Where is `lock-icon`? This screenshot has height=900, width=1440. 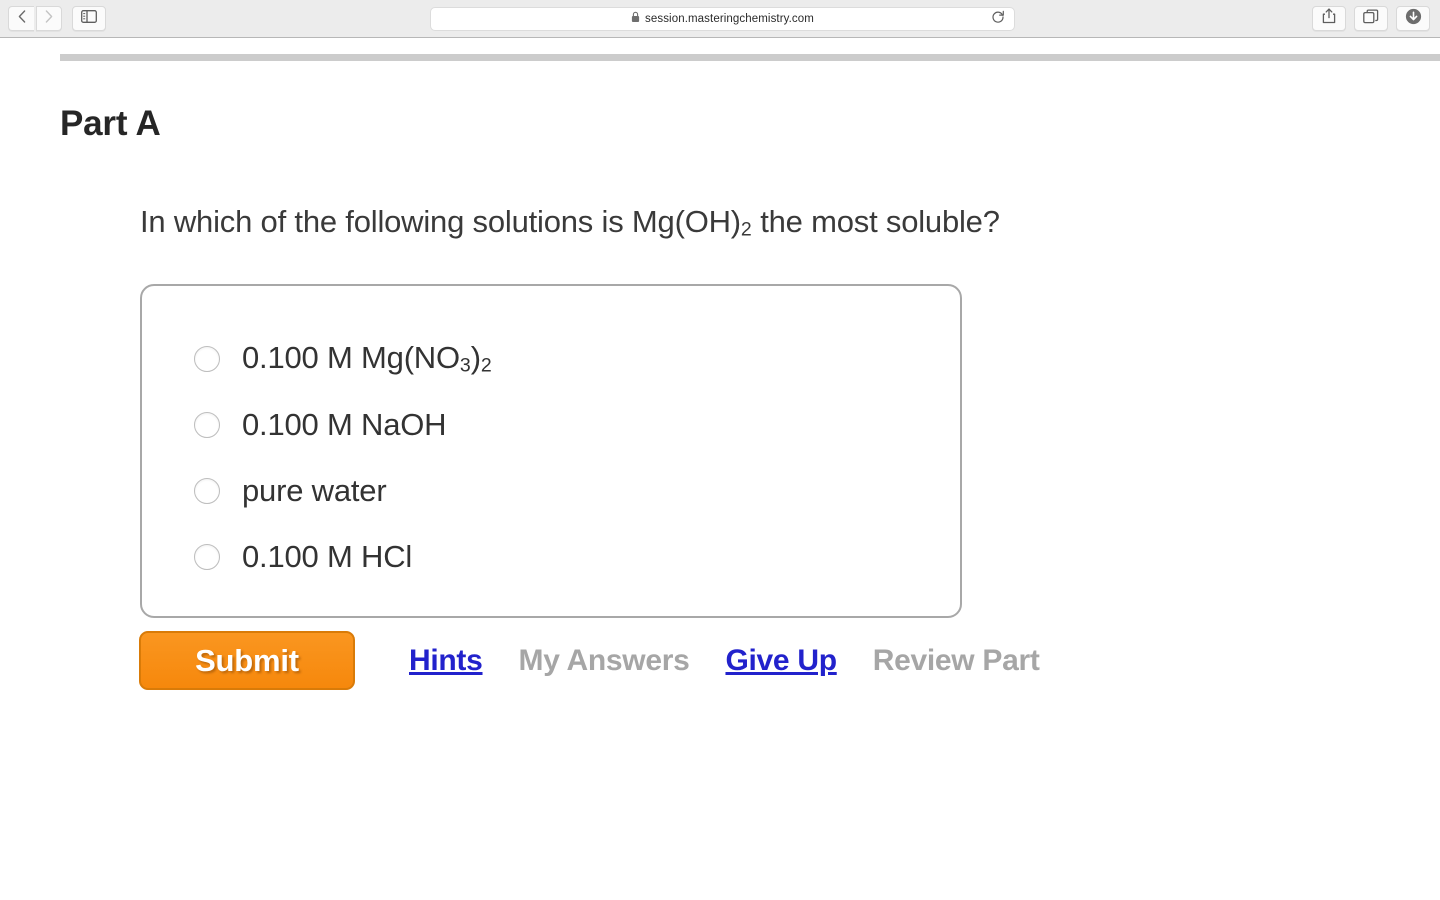 lock-icon is located at coordinates (635, 19).